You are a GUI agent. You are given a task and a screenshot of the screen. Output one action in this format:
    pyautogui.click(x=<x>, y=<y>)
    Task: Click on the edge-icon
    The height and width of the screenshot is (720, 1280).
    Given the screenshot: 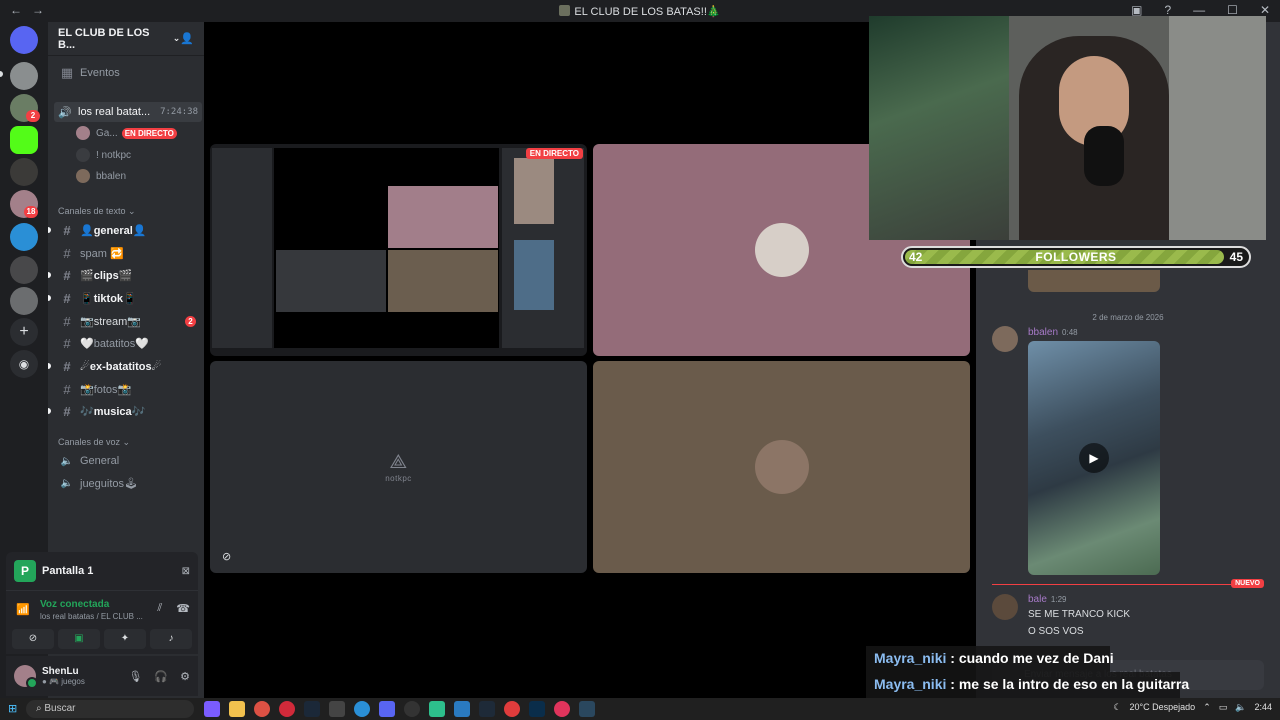 What is the action you would take?
    pyautogui.click(x=362, y=709)
    